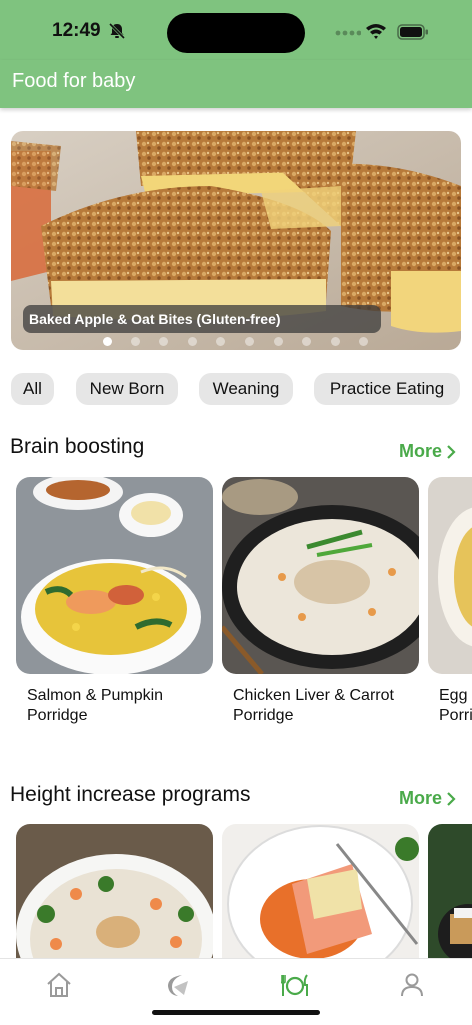  What do you see at coordinates (59, 985) in the screenshot?
I see `home-icon` at bounding box center [59, 985].